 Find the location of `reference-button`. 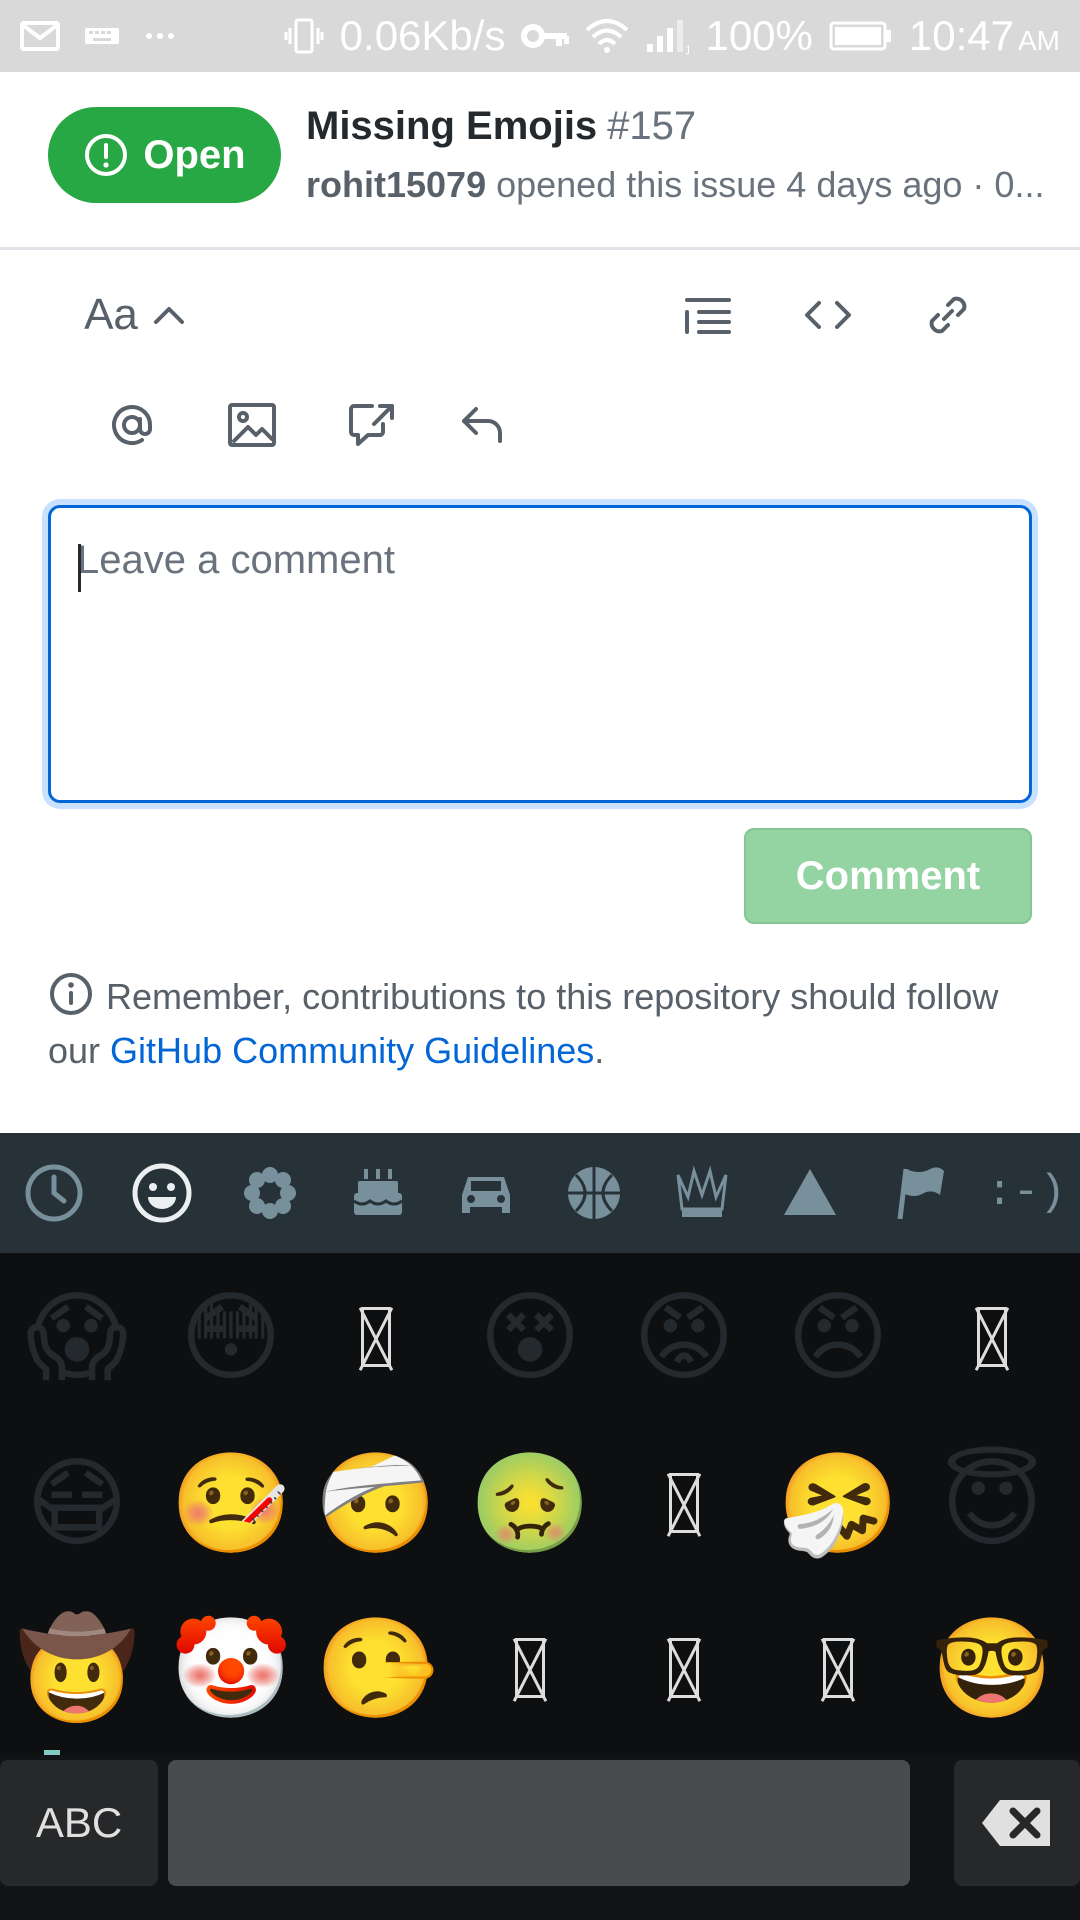

reference-button is located at coordinates (372, 425).